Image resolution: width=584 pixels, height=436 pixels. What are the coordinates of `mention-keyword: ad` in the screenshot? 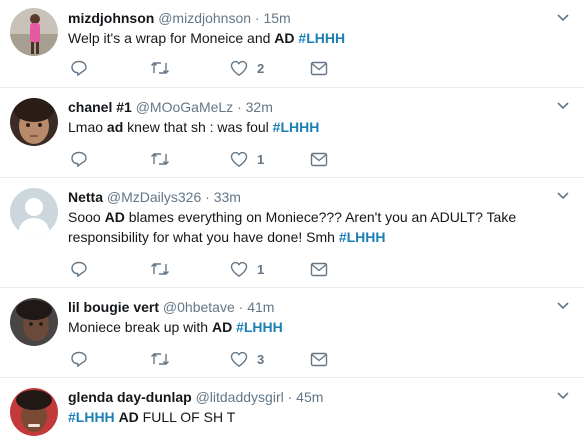 It's located at (115, 127).